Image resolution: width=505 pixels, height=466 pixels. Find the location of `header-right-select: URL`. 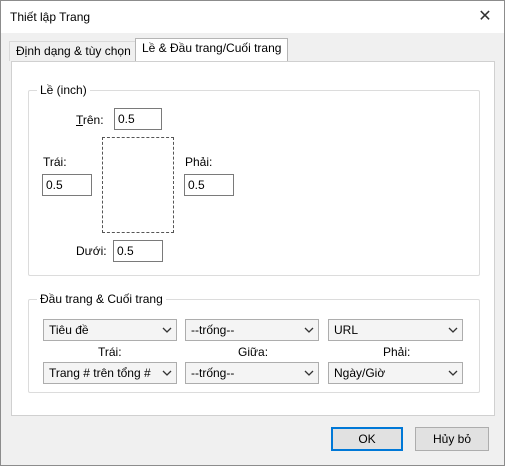

header-right-select: URL is located at coordinates (395, 330).